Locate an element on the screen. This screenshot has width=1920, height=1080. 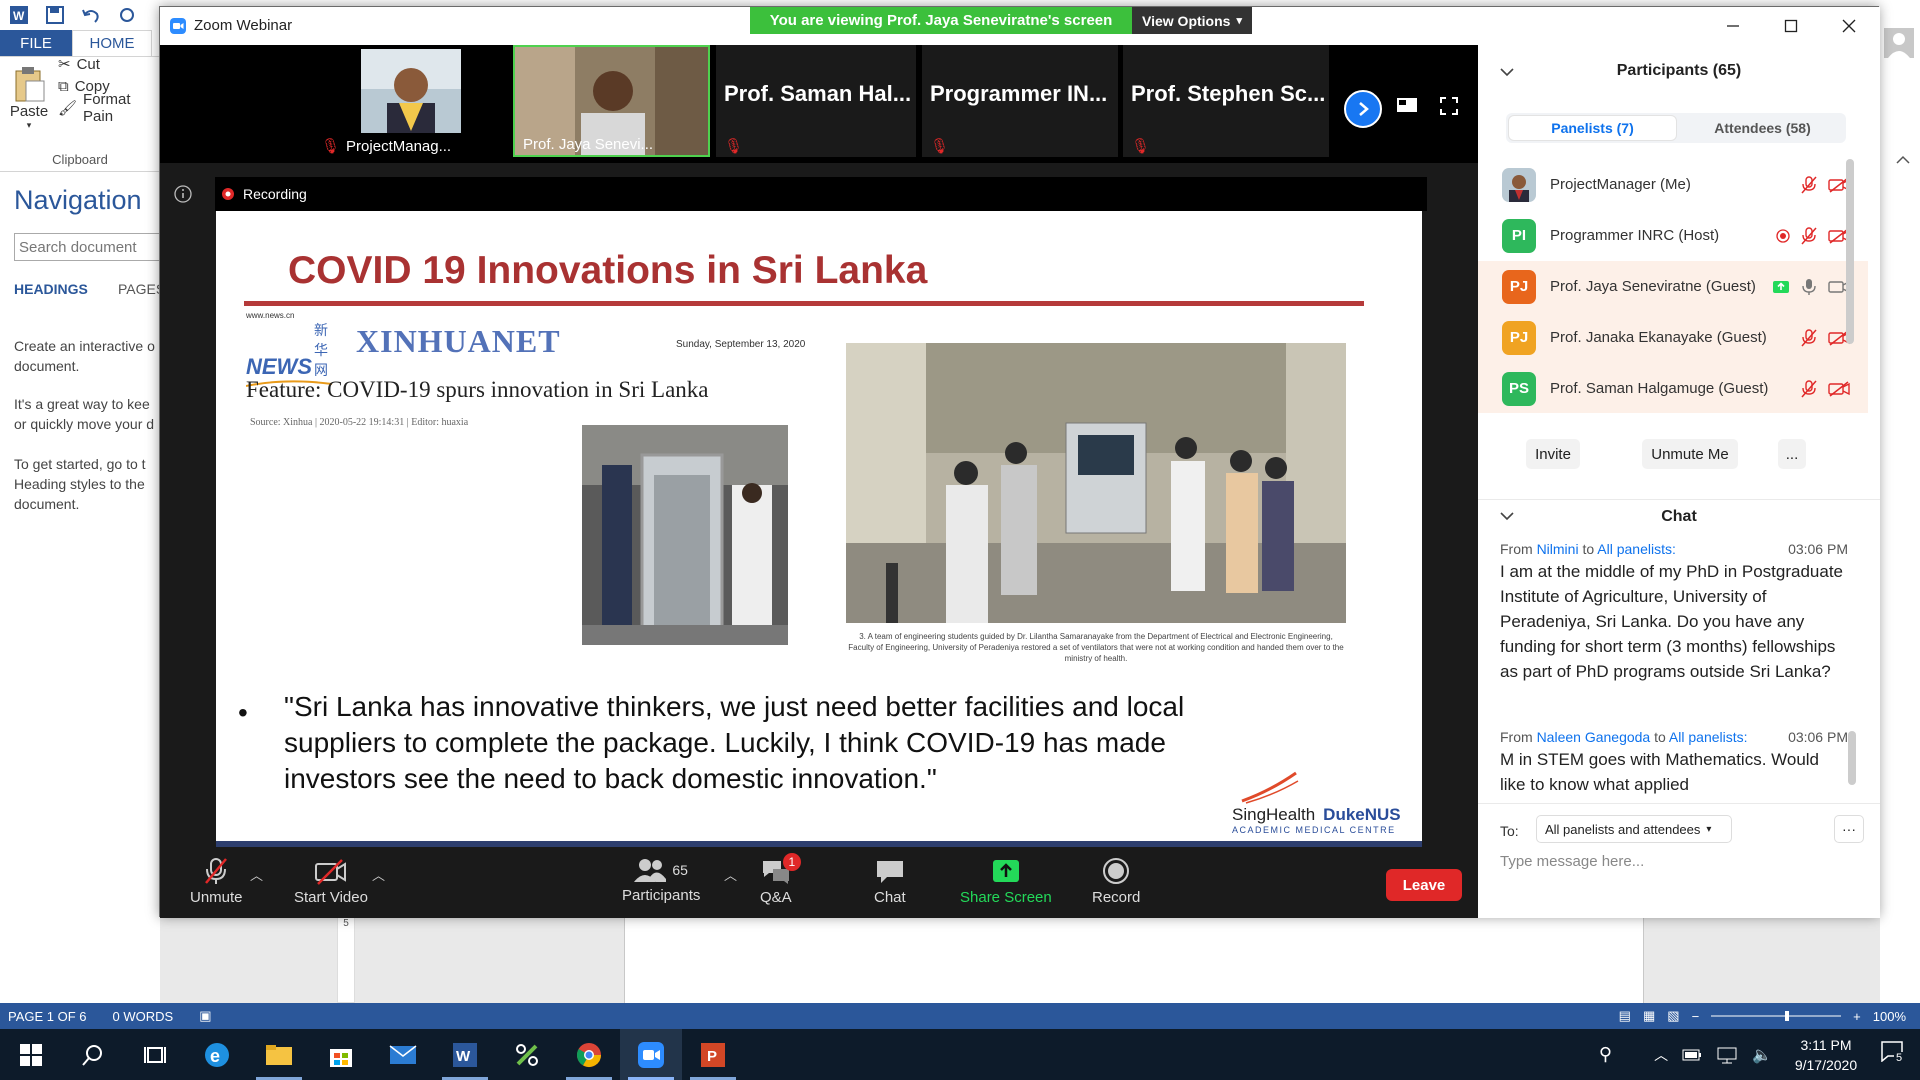
word-quick-access-toolbar: W is located at coordinates (80, 15).